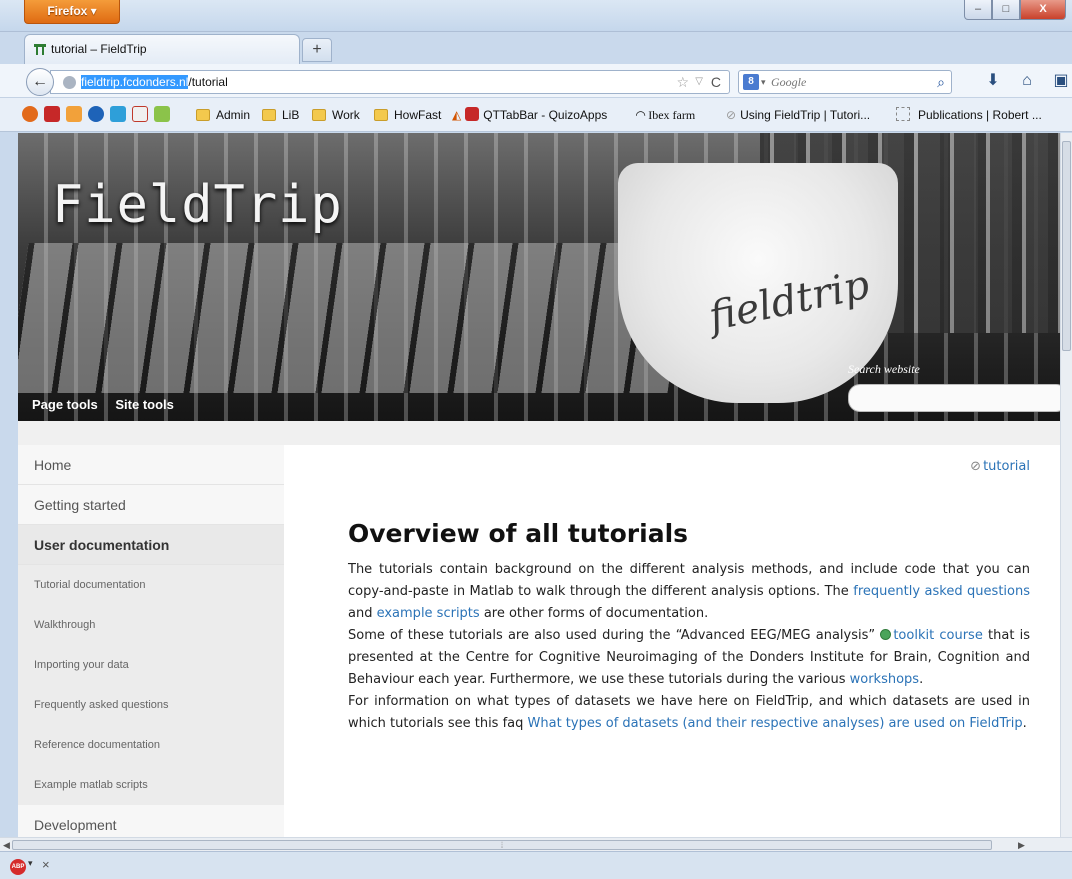 This screenshot has height=879, width=1072. I want to click on bookmark-qttabbar: ◭ QTTabBar - QuizoApps, so click(529, 115).